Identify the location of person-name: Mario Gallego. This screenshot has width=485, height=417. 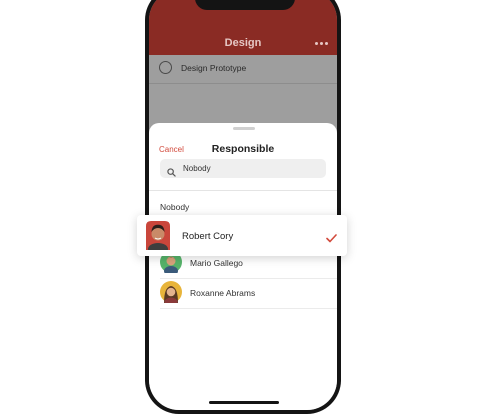
(216, 263).